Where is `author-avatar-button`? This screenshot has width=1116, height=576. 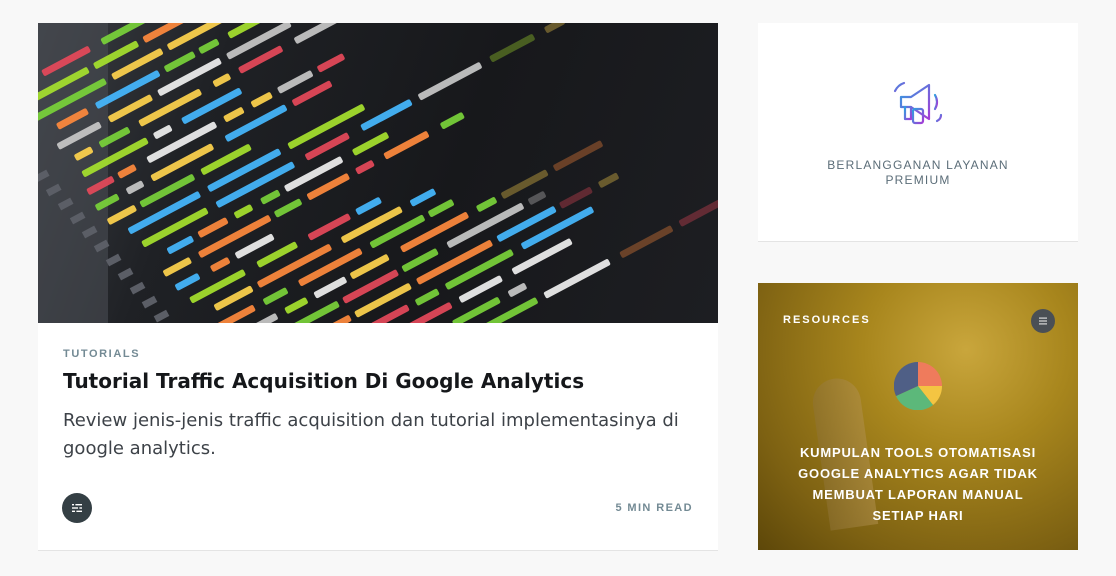
author-avatar-button is located at coordinates (77, 508).